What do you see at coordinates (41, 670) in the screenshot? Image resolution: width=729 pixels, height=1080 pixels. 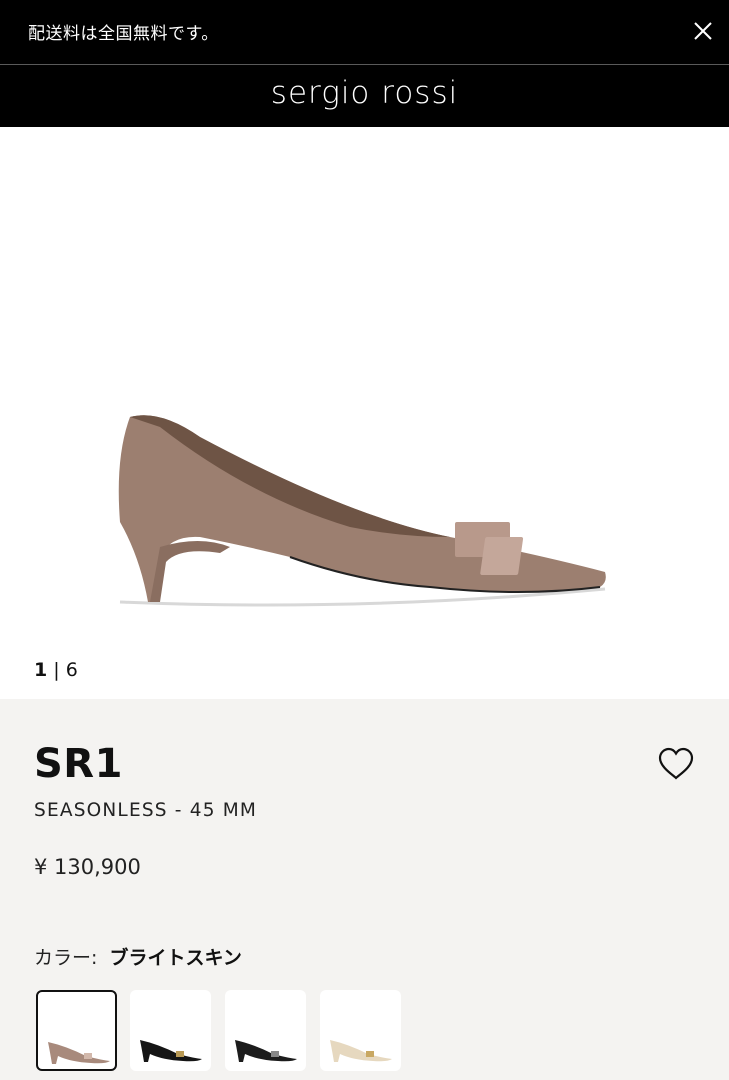 I see `pager-current: 1` at bounding box center [41, 670].